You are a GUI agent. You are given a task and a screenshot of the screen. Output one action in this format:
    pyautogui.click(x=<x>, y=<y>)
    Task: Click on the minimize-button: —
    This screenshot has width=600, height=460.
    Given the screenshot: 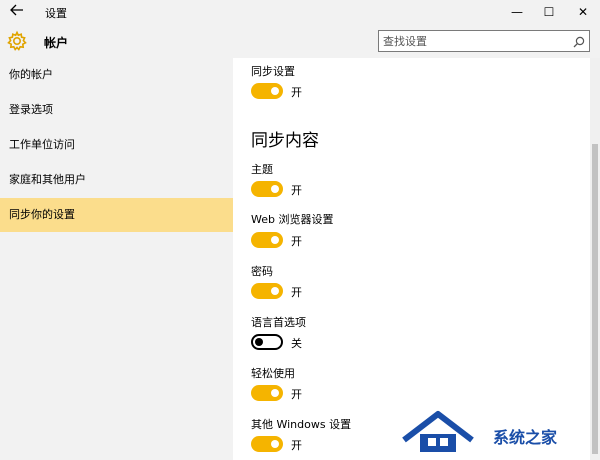 What is the action you would take?
    pyautogui.click(x=517, y=12)
    